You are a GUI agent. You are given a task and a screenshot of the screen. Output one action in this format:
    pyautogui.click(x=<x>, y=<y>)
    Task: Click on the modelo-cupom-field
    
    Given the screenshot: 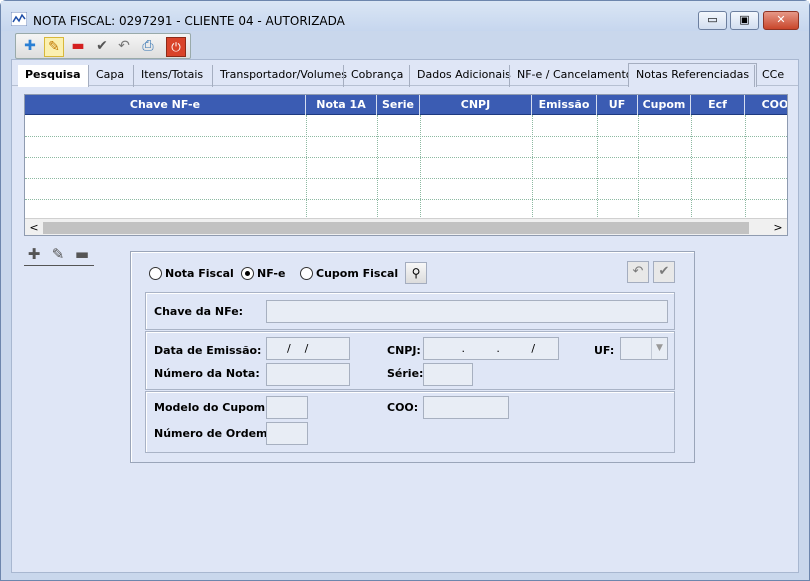 What is the action you would take?
    pyautogui.click(x=287, y=407)
    